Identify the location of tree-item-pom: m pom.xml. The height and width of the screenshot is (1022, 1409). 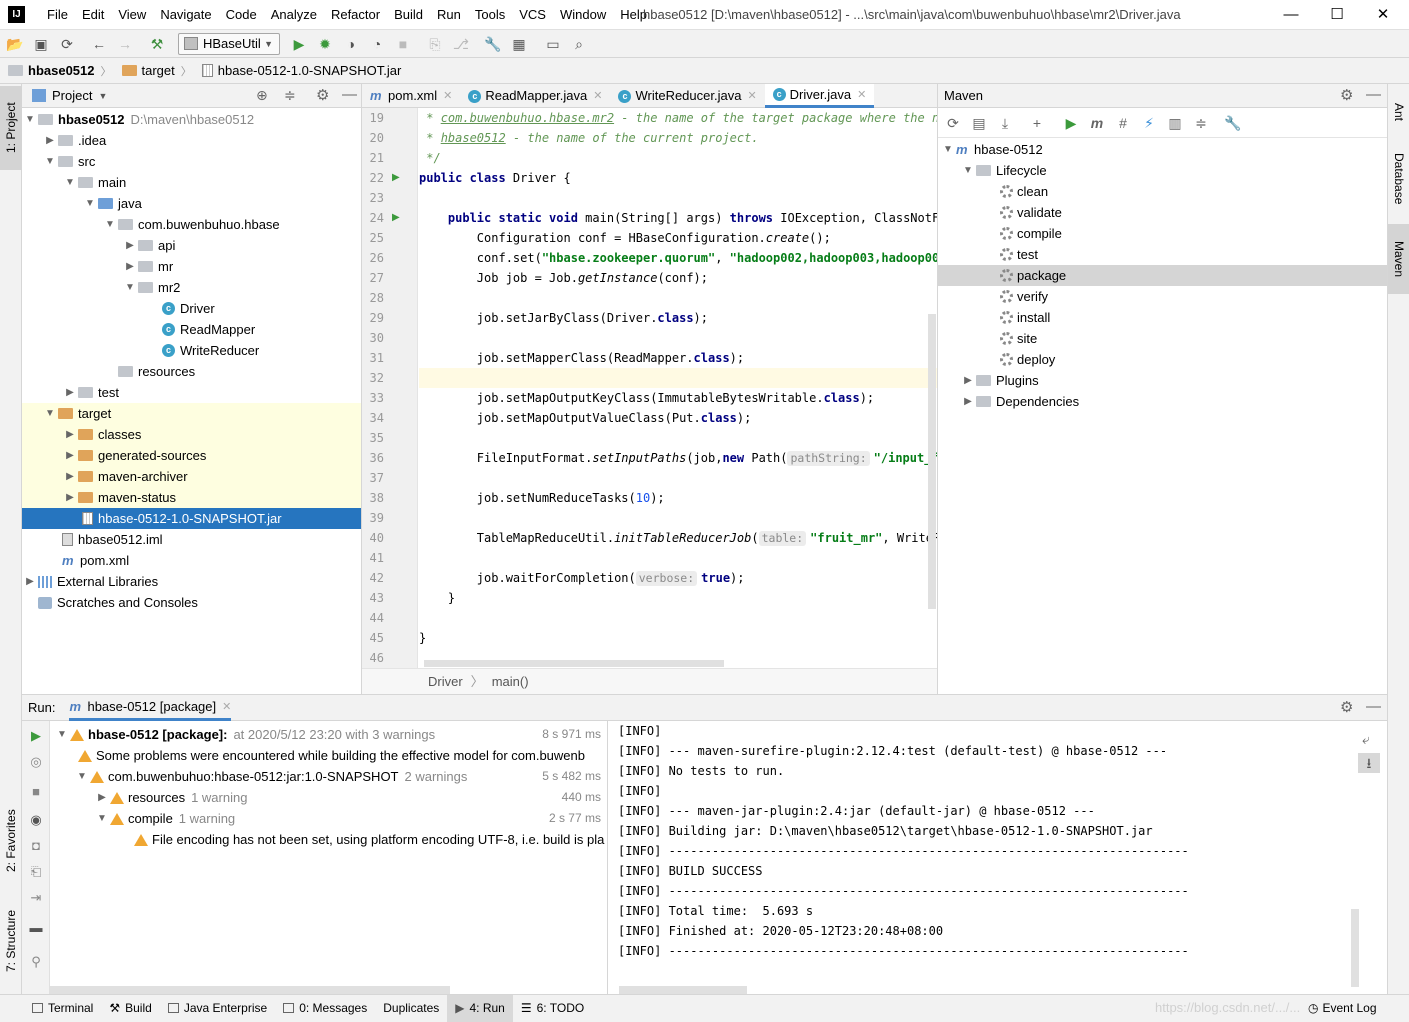
(191, 560).